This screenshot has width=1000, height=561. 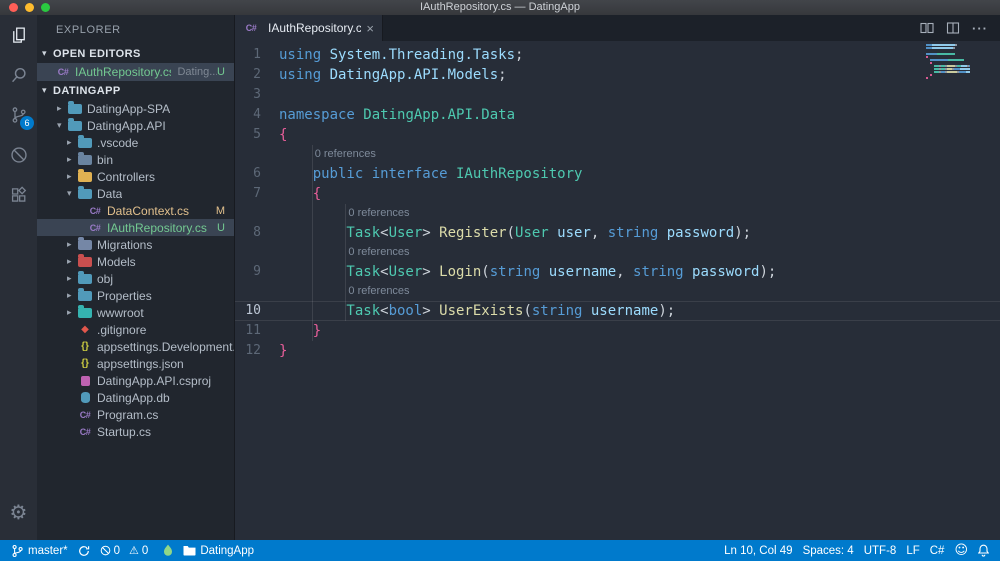 What do you see at coordinates (118, 142) in the screenshot?
I see `tree-item-label: .vscode` at bounding box center [118, 142].